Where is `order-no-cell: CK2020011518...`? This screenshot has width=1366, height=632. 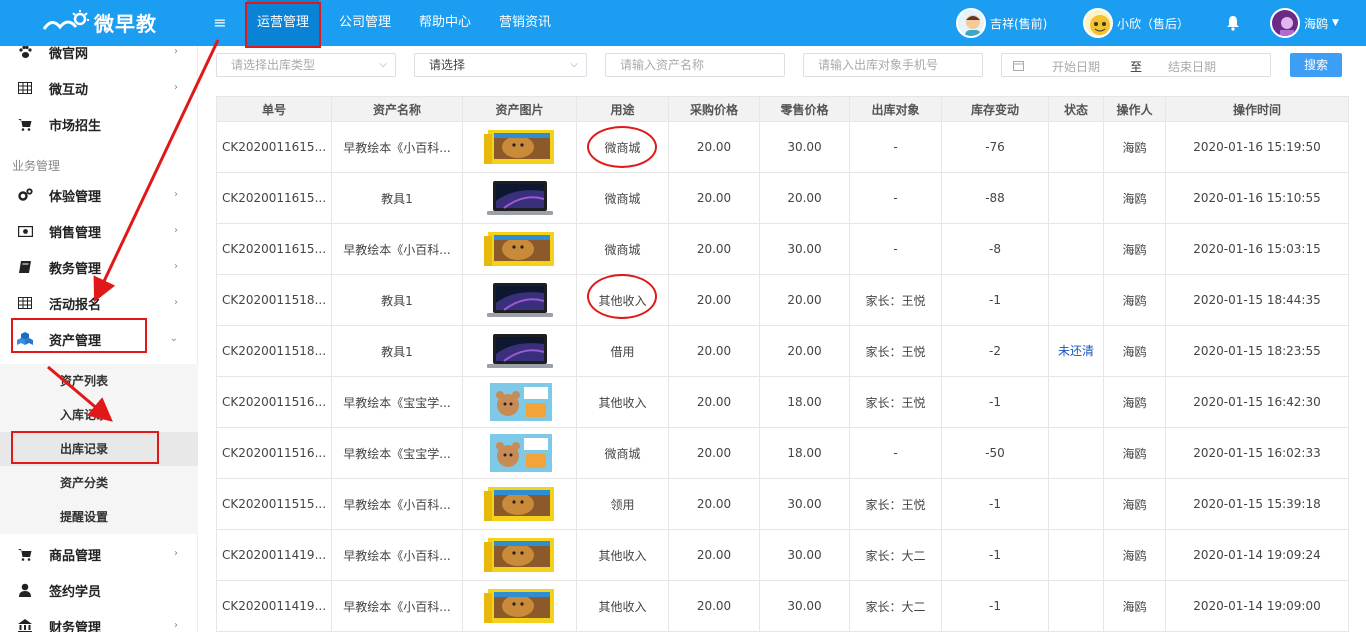
order-no-cell: CK2020011518... is located at coordinates (274, 300).